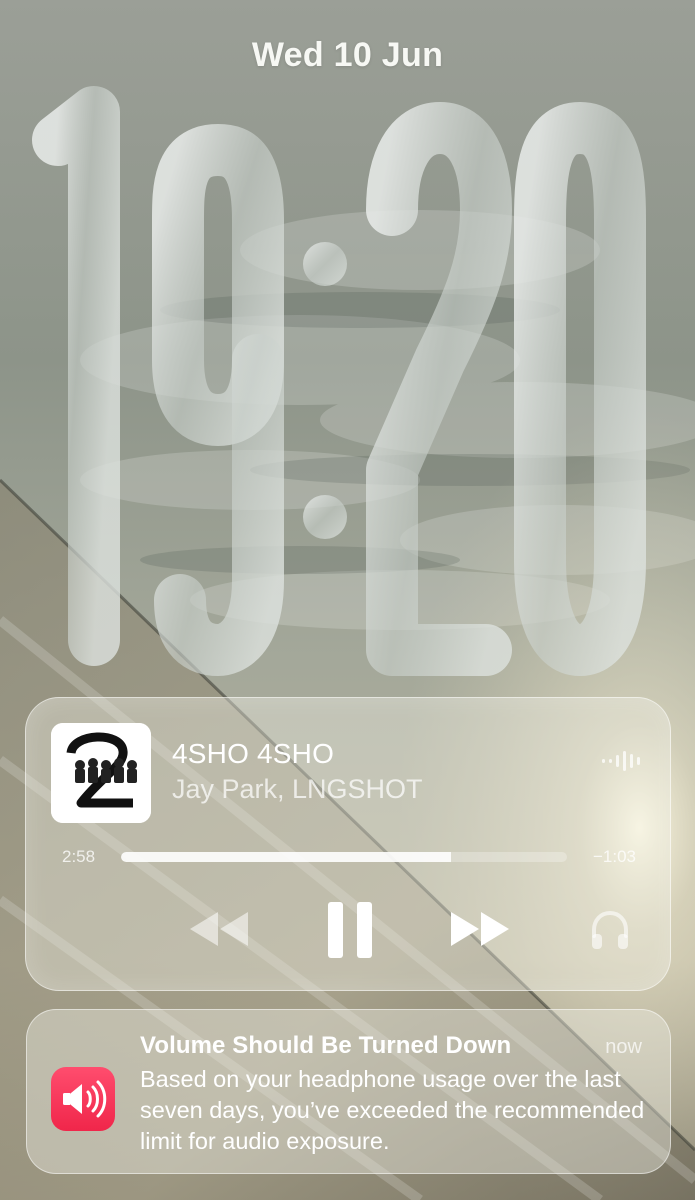 The width and height of the screenshot is (695, 1200). I want to click on track-artist: Jay Park, LNGSHOT, so click(297, 789).